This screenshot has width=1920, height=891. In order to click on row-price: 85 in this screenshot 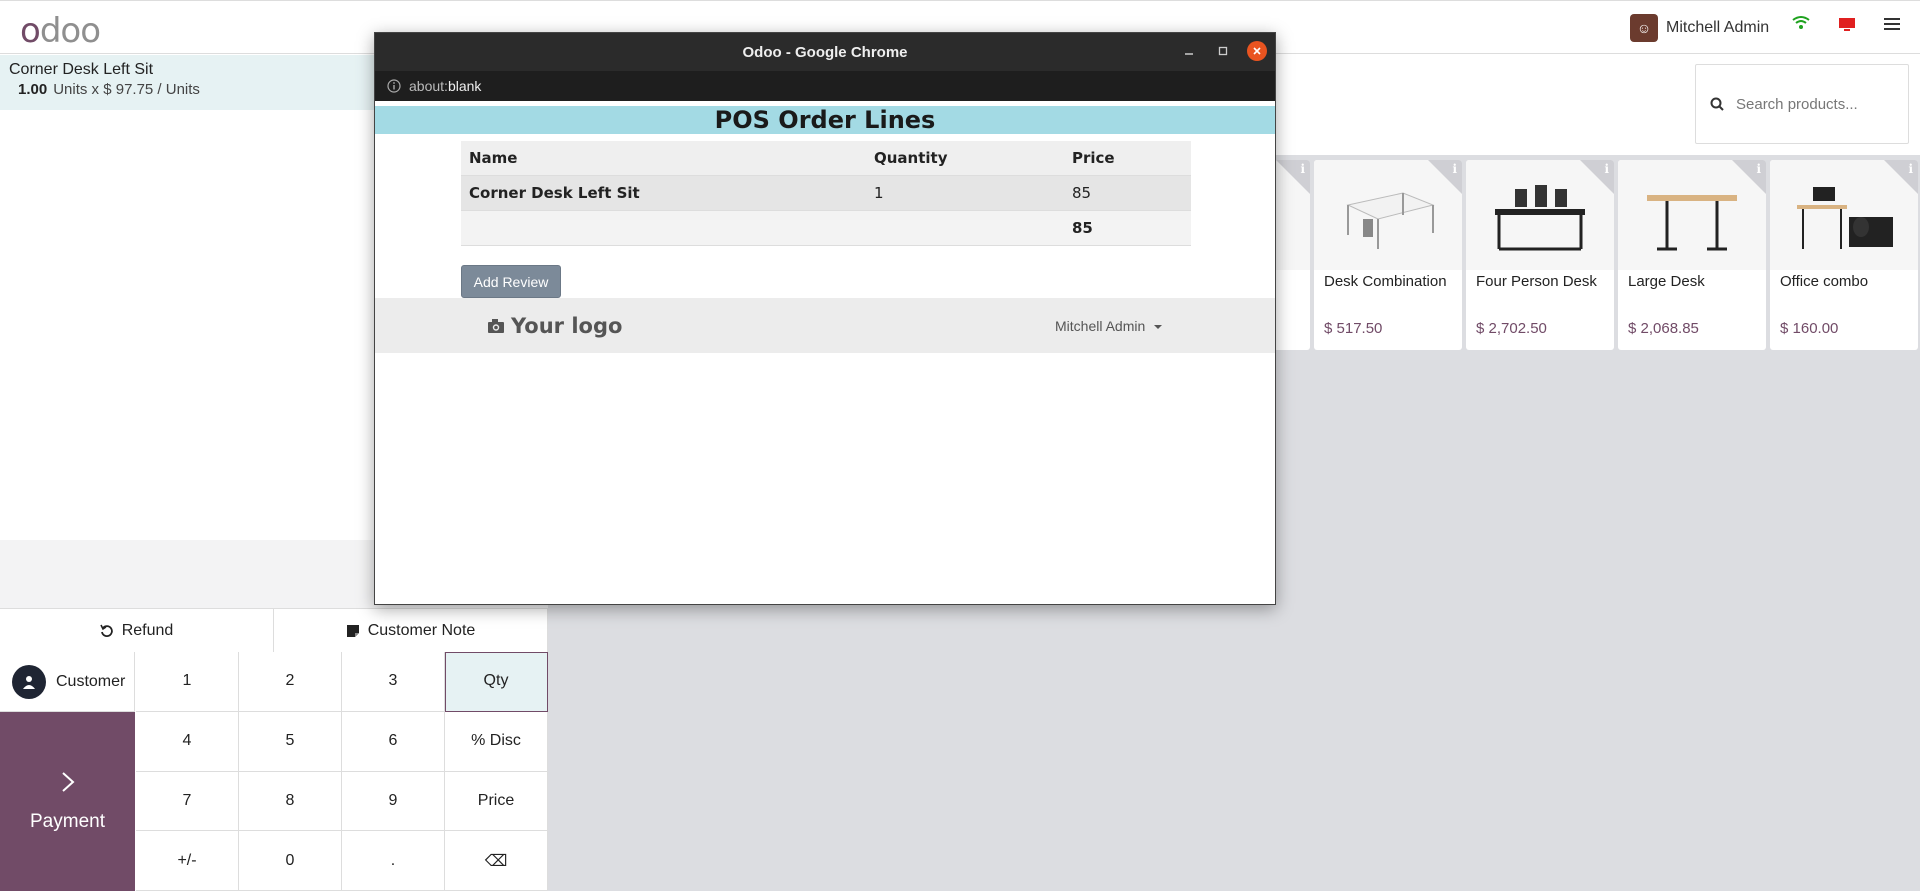, I will do `click(1127, 193)`.